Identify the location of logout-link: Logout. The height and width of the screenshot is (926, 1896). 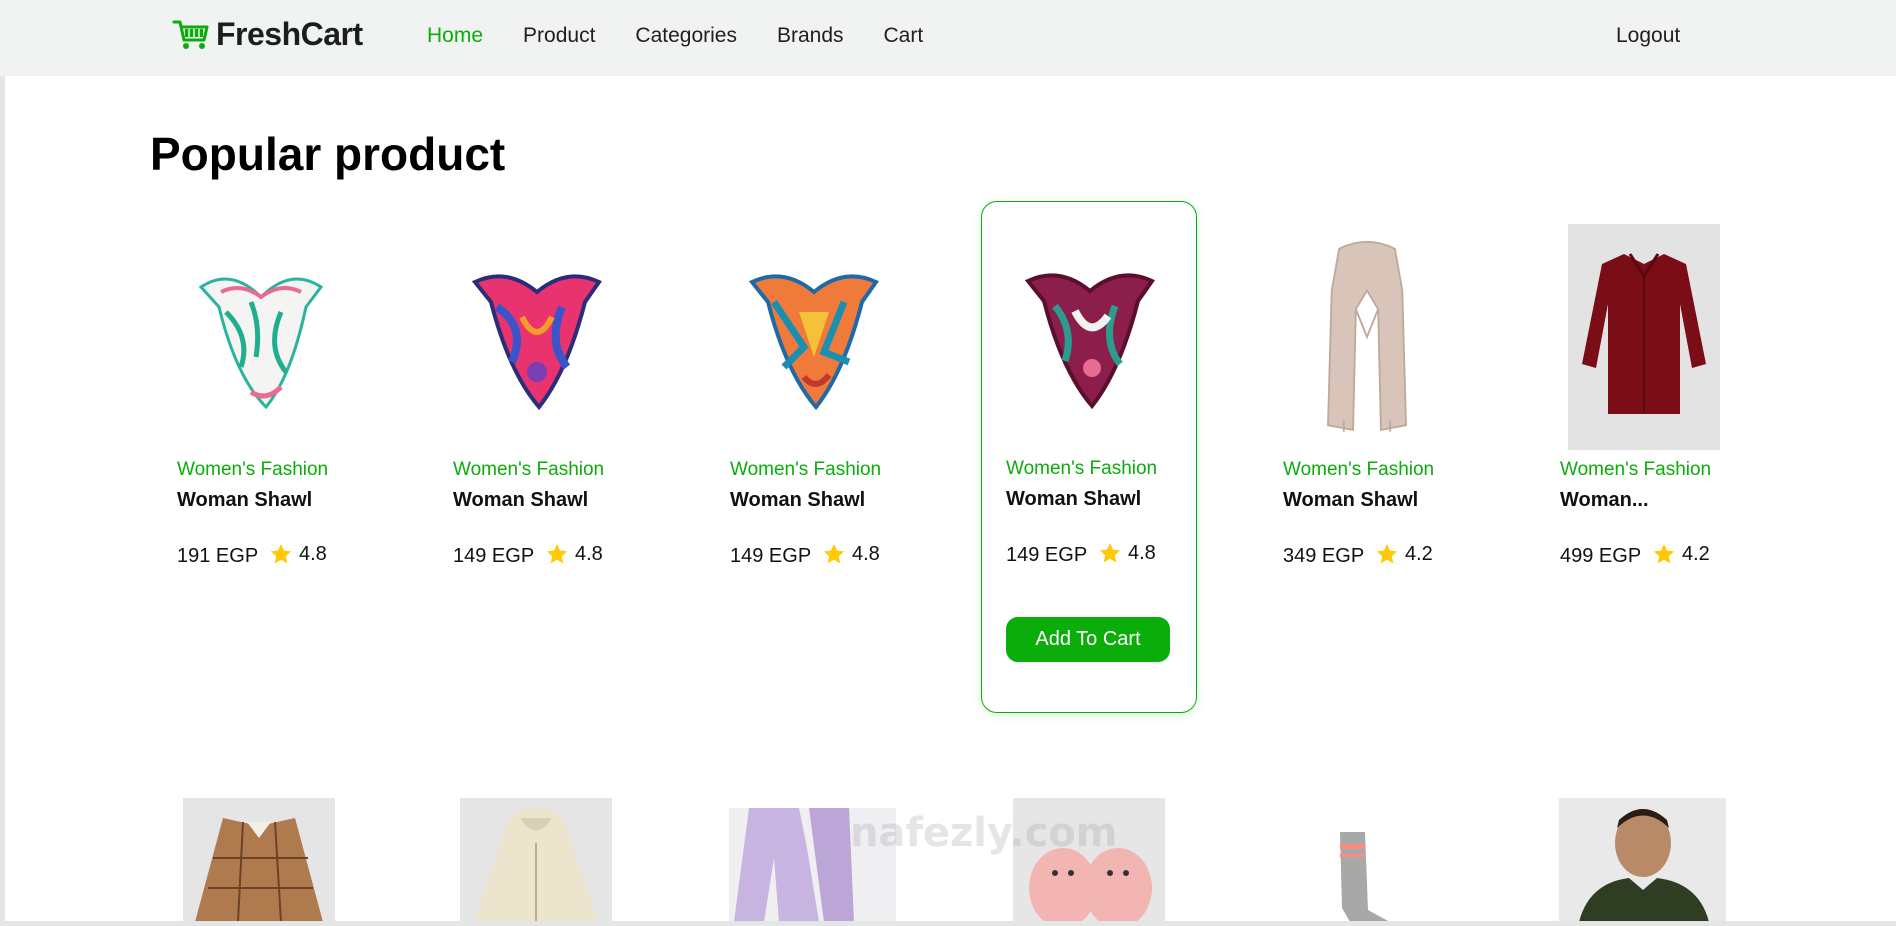
(1648, 36).